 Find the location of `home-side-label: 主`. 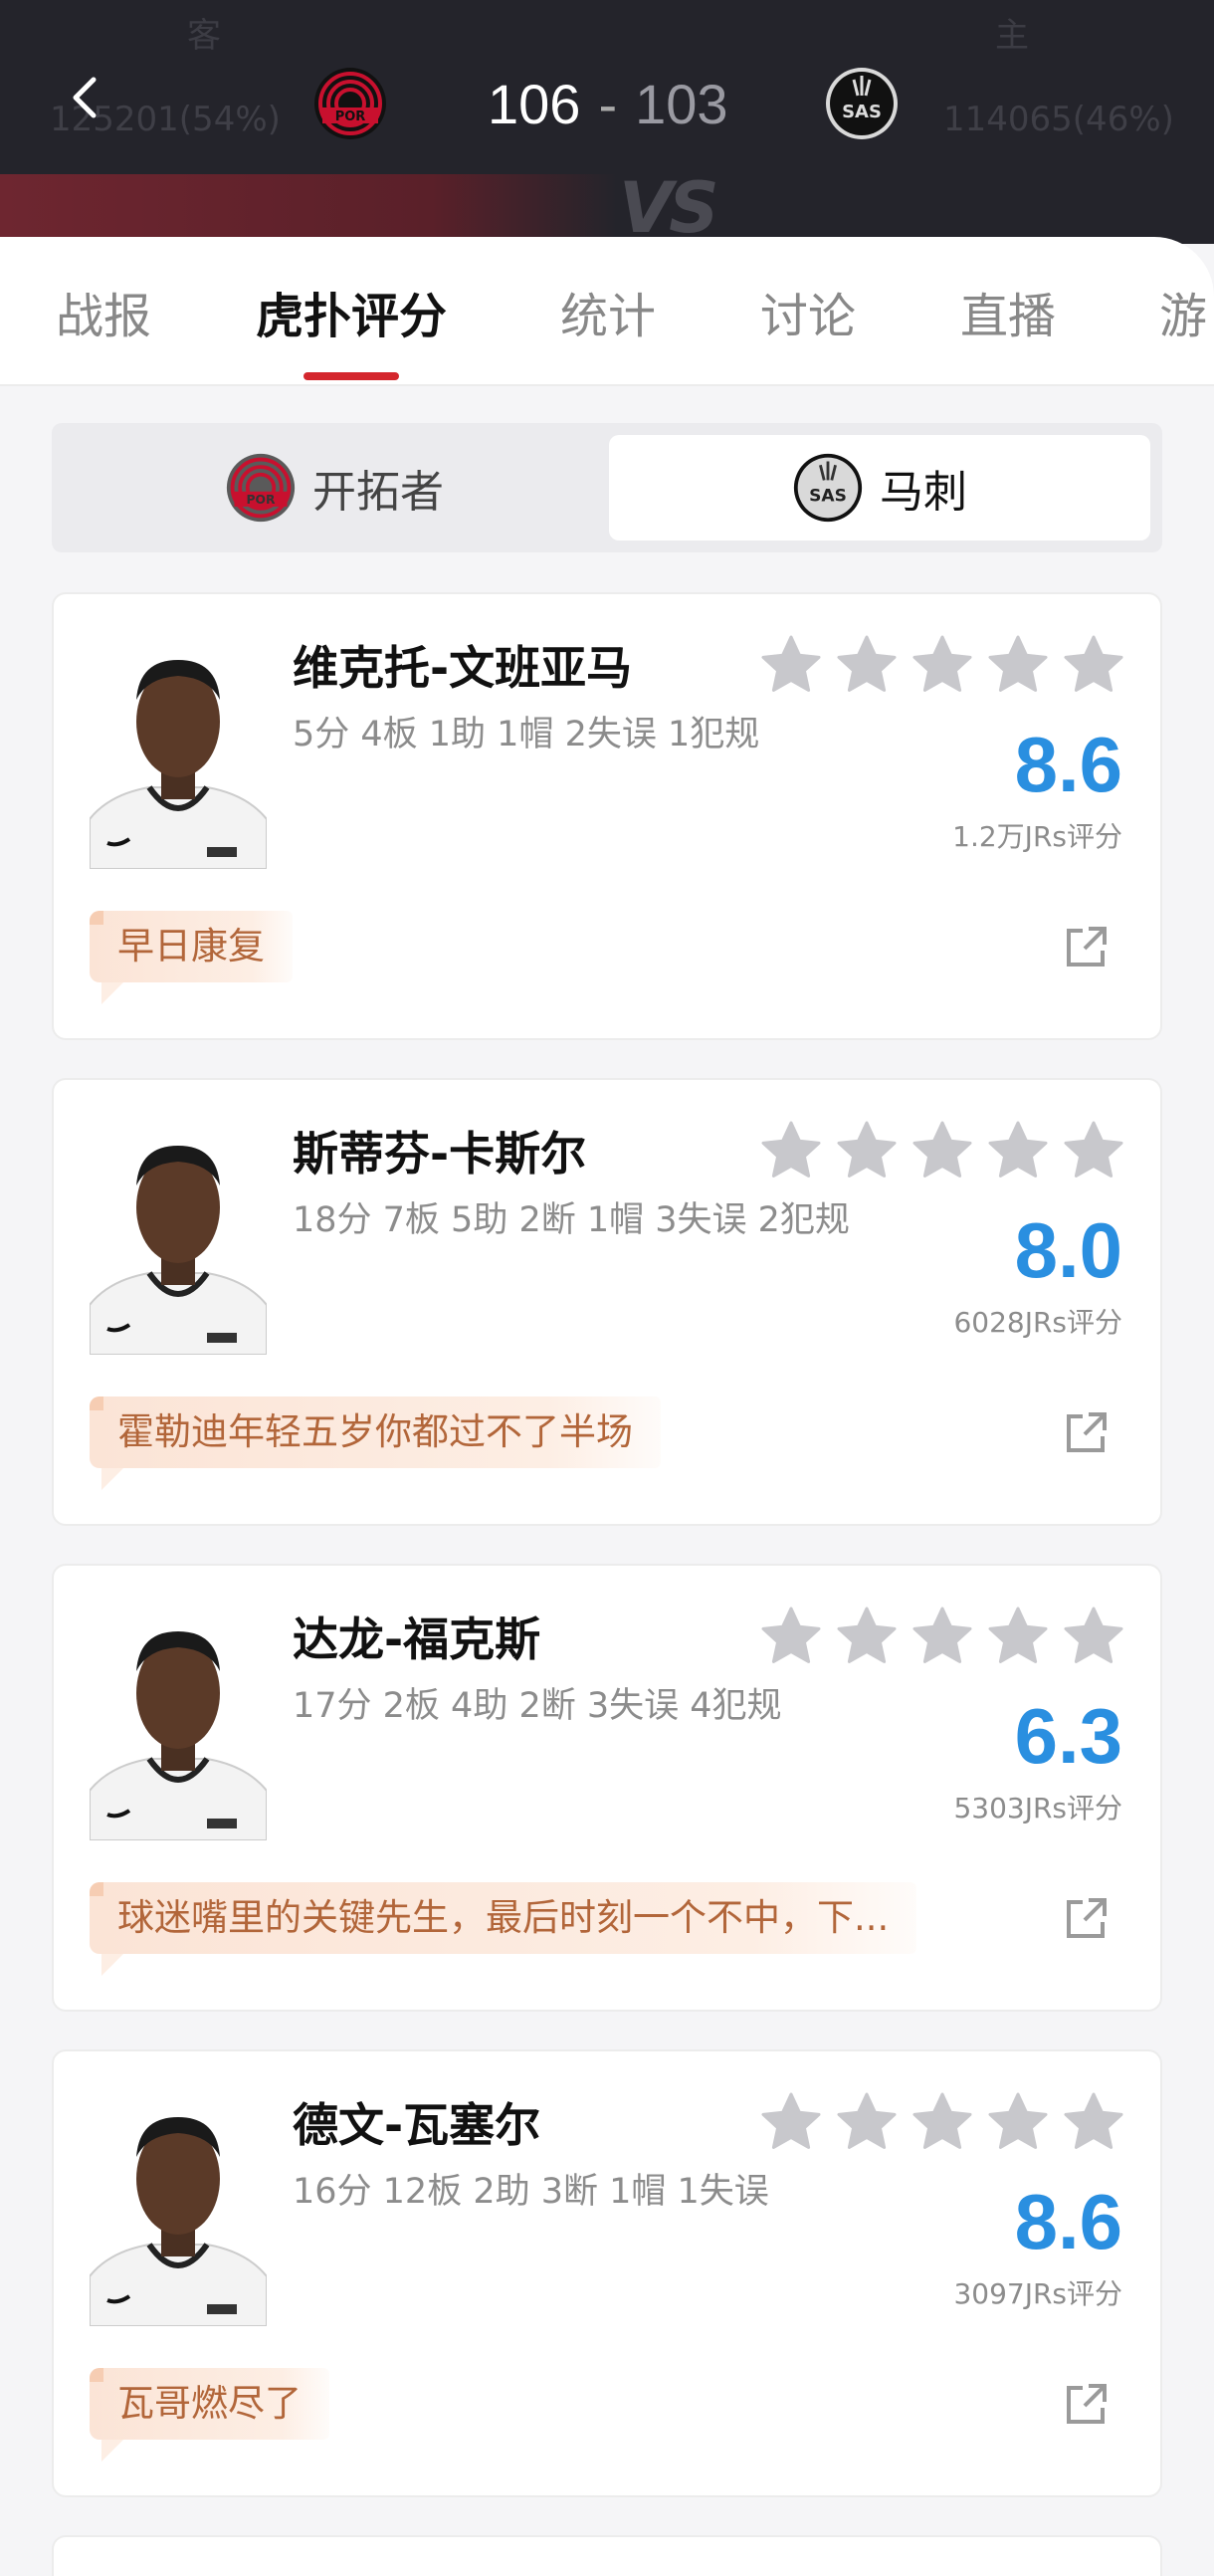

home-side-label: 主 is located at coordinates (1012, 36).